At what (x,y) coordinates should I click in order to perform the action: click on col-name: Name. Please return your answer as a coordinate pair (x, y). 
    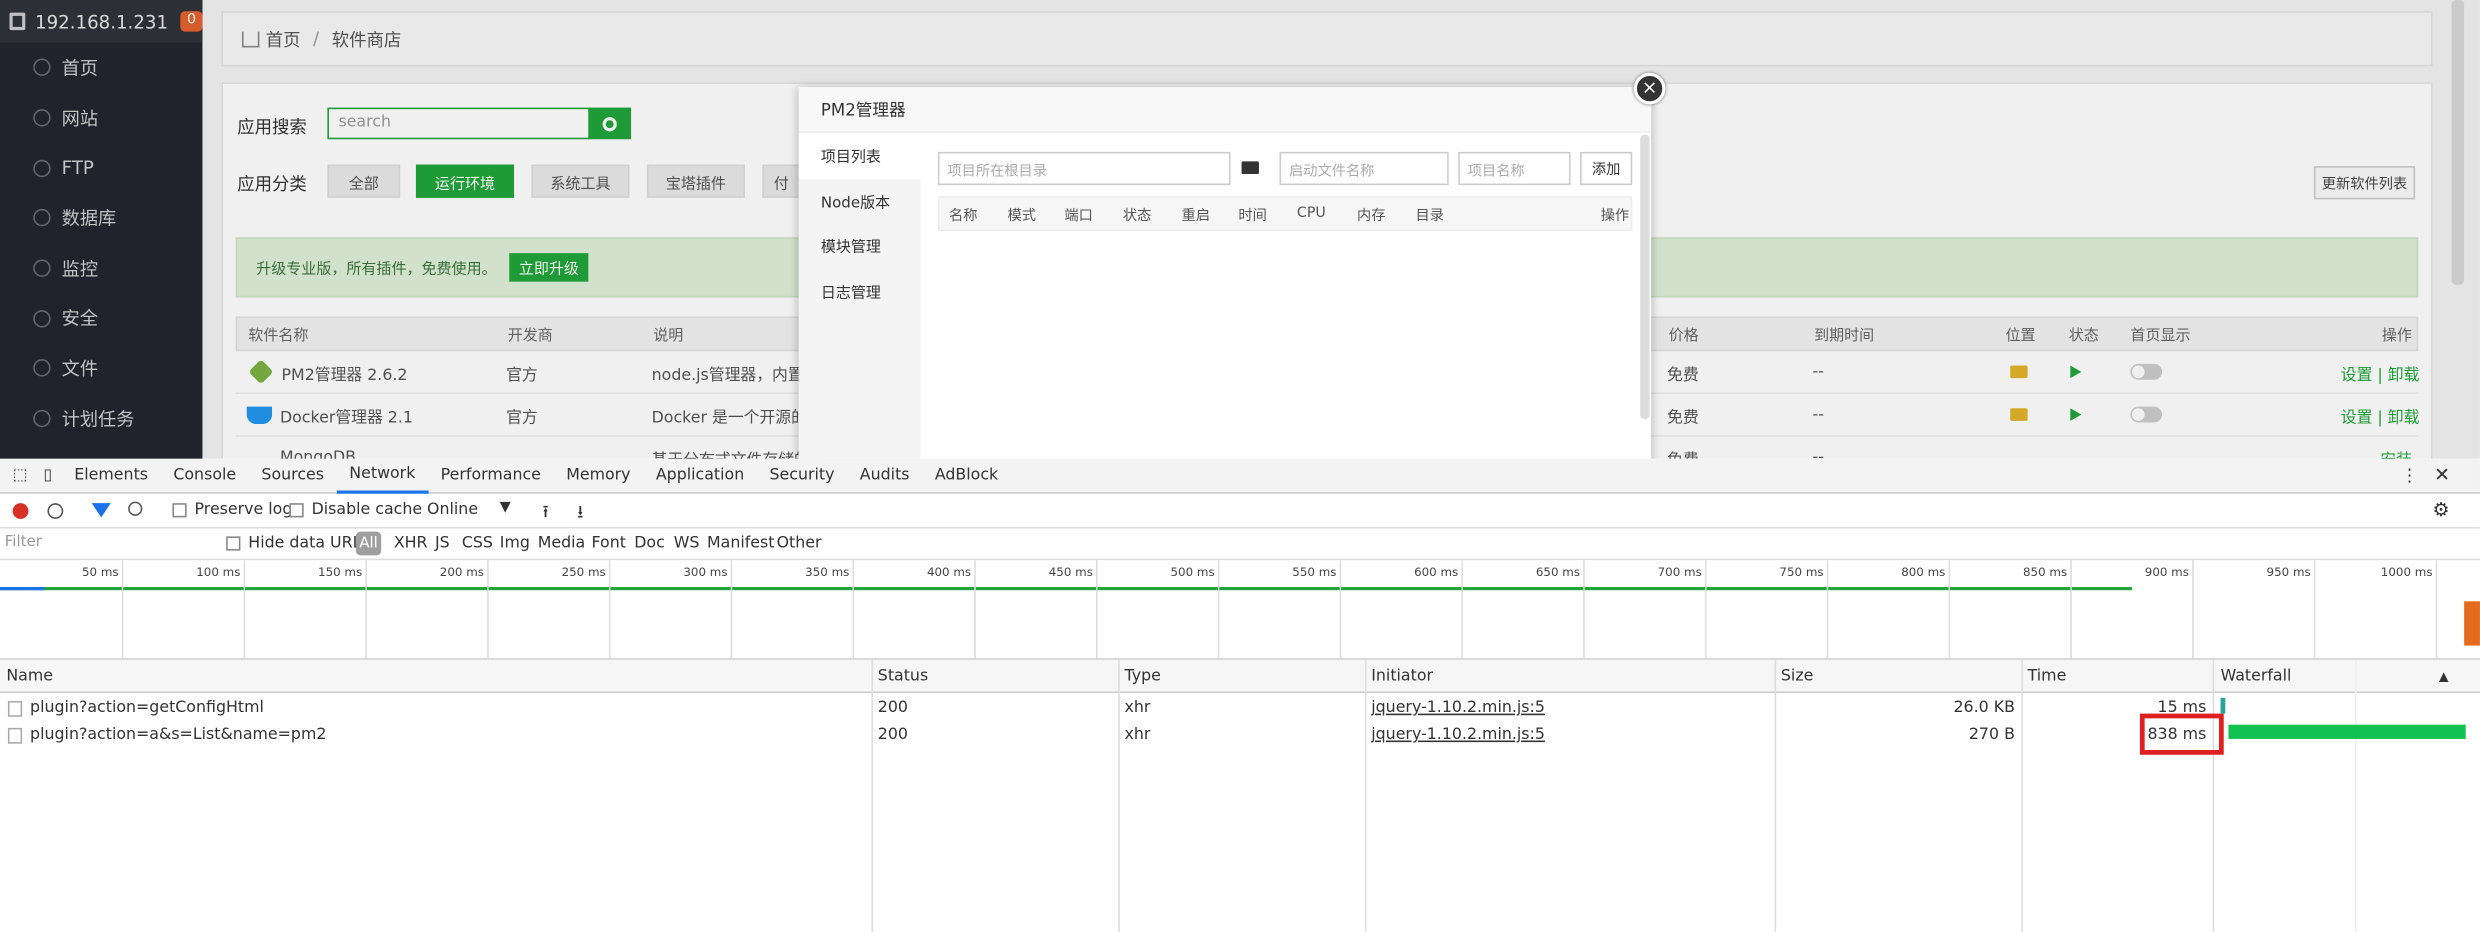
    Looking at the image, I should click on (26, 676).